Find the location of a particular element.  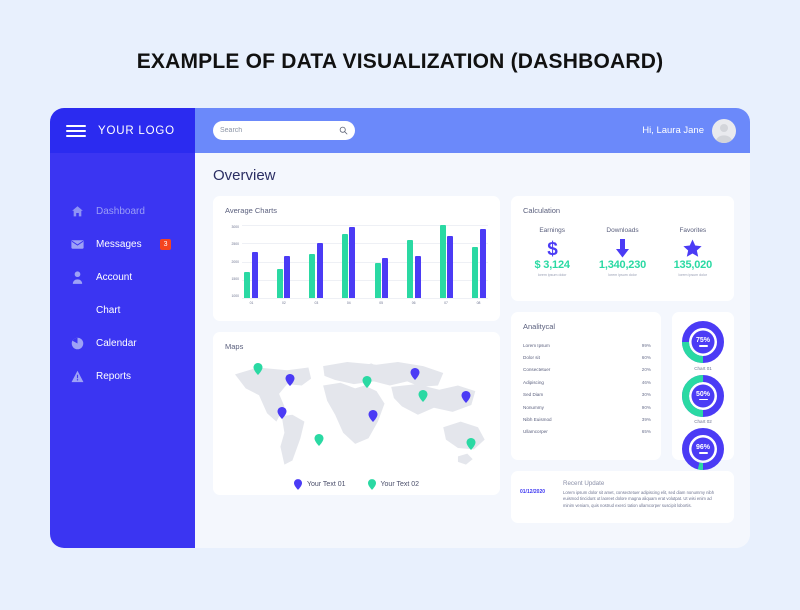

search-box is located at coordinates (284, 130).